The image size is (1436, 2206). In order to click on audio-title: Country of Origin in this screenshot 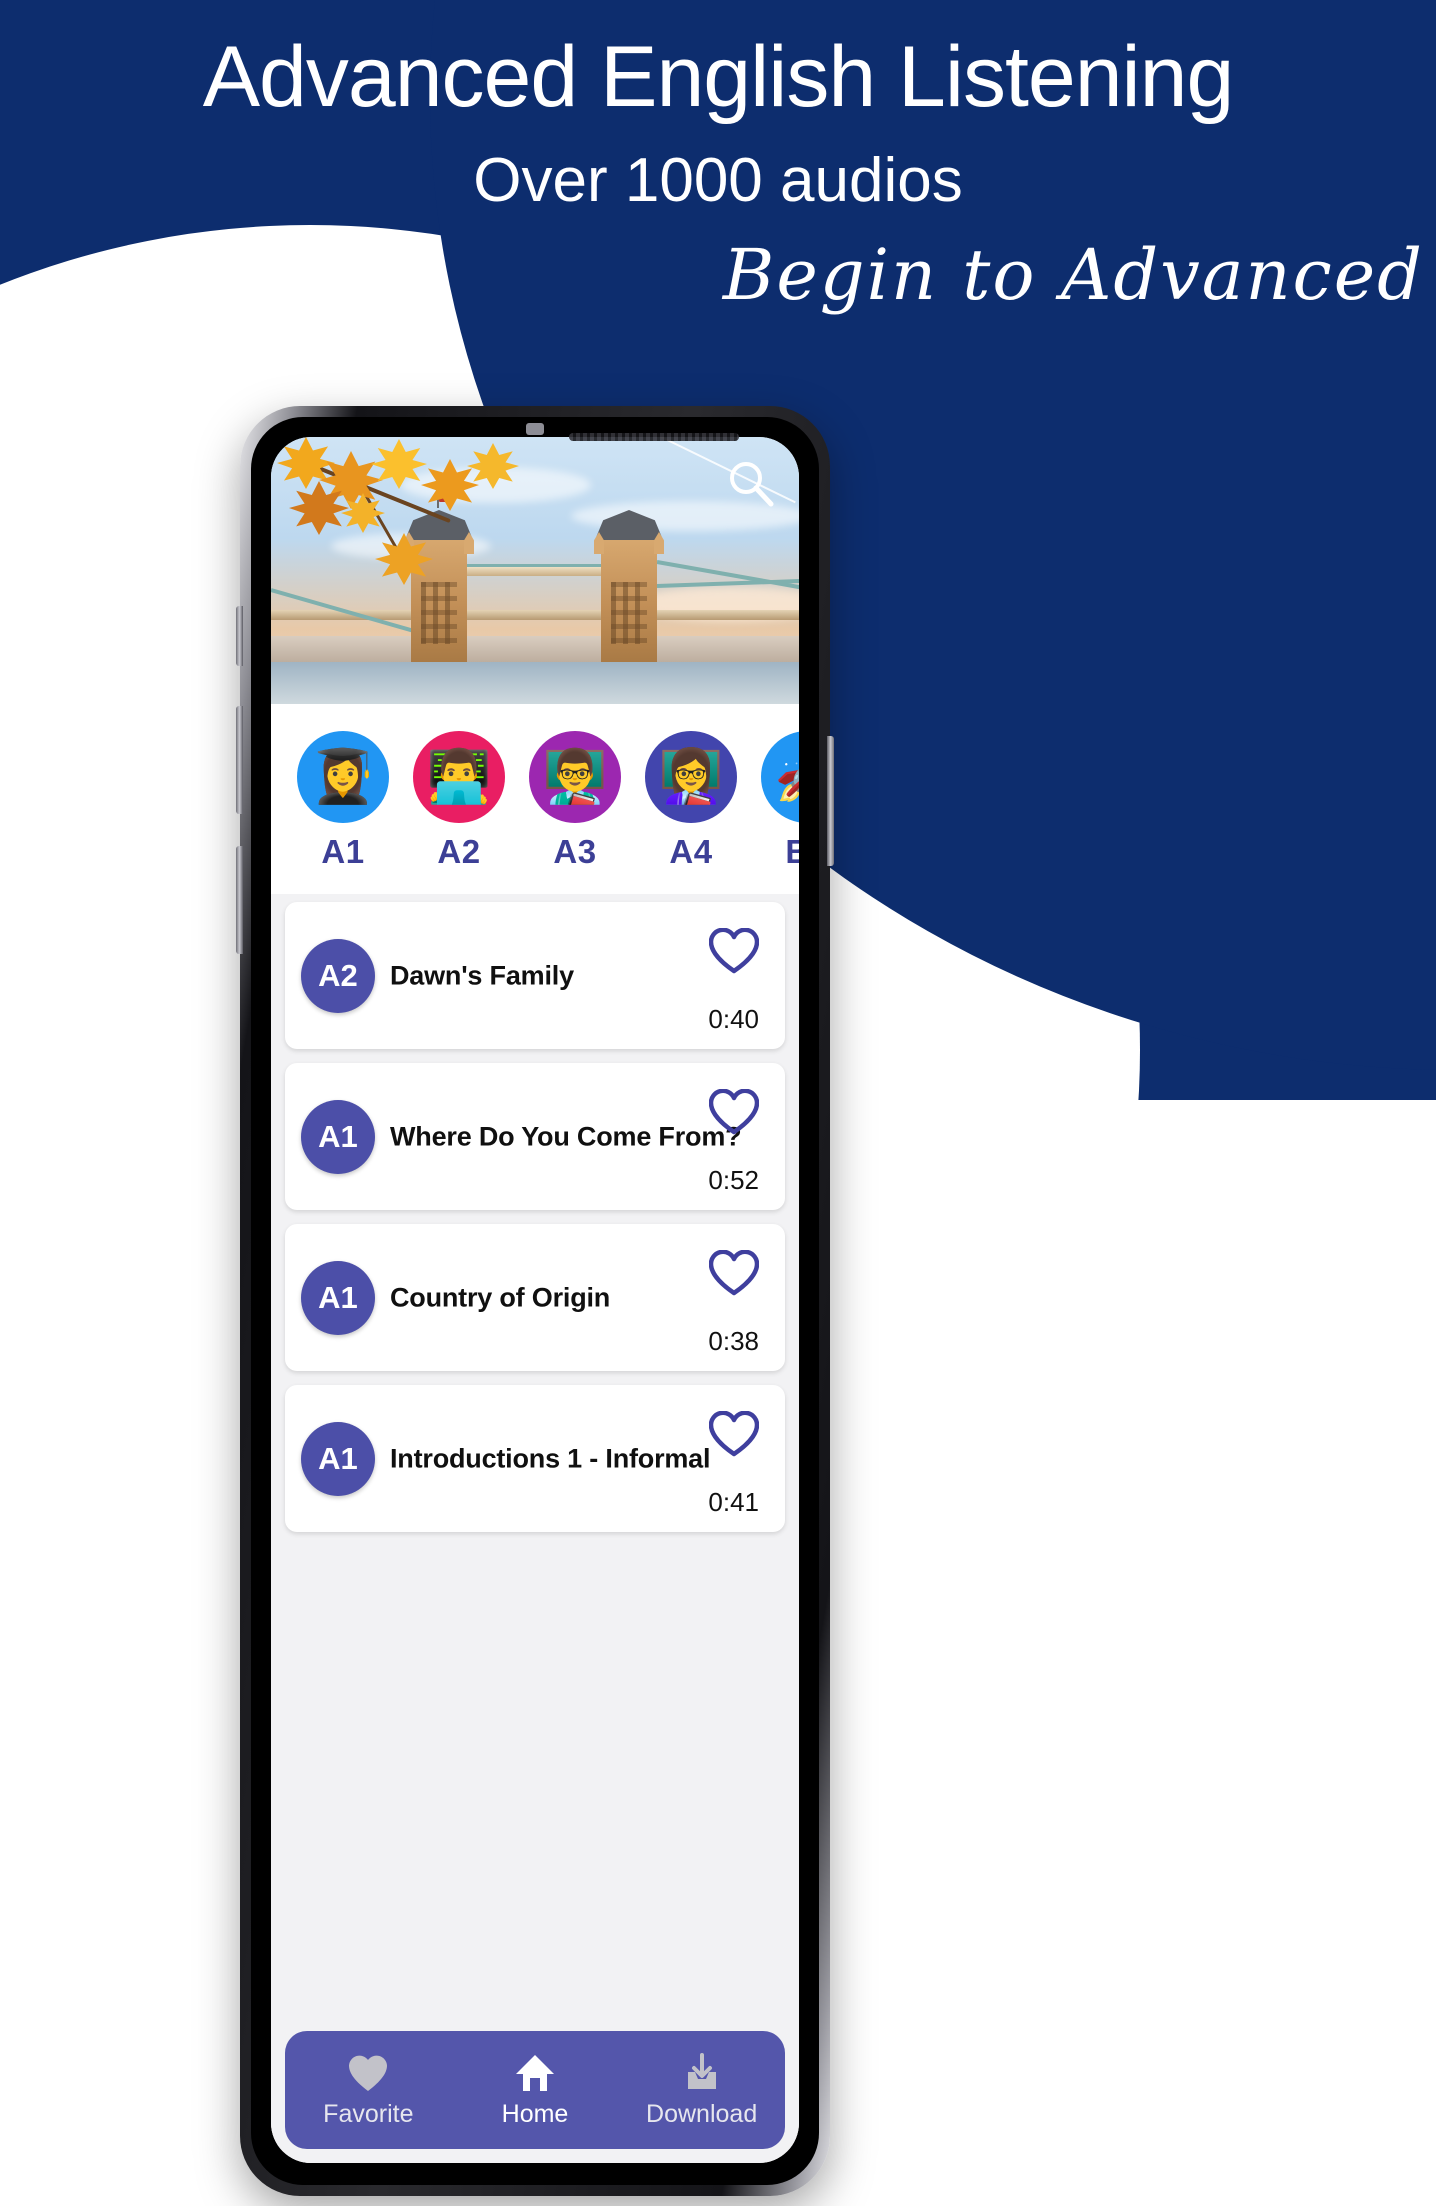, I will do `click(500, 1297)`.